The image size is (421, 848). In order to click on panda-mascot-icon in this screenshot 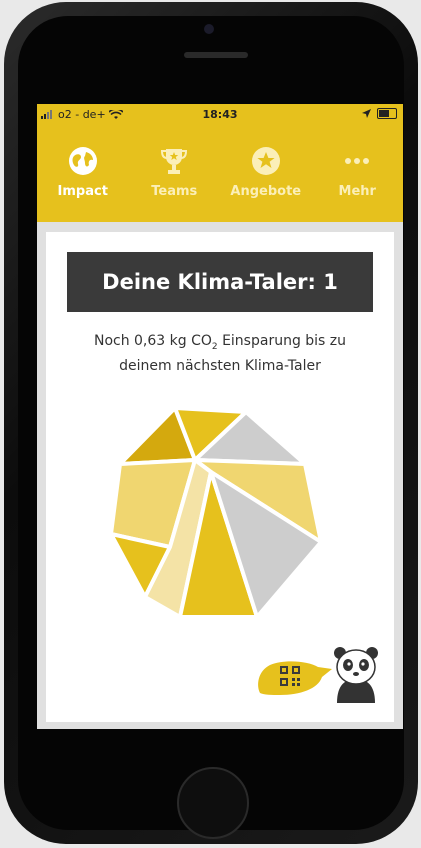, I will do `click(356, 675)`.